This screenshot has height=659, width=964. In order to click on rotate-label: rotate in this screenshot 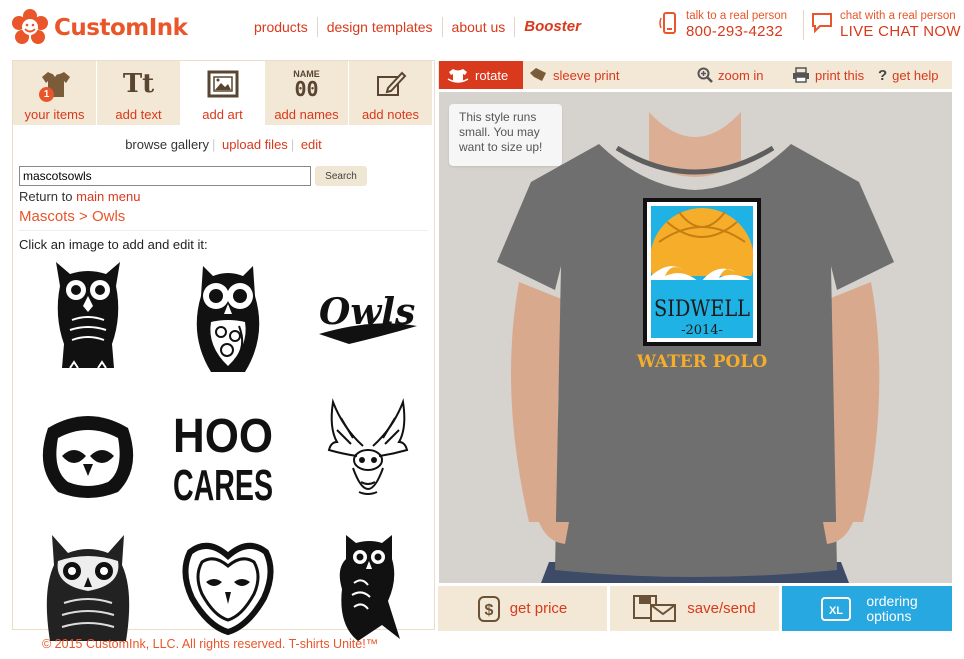, I will do `click(492, 75)`.